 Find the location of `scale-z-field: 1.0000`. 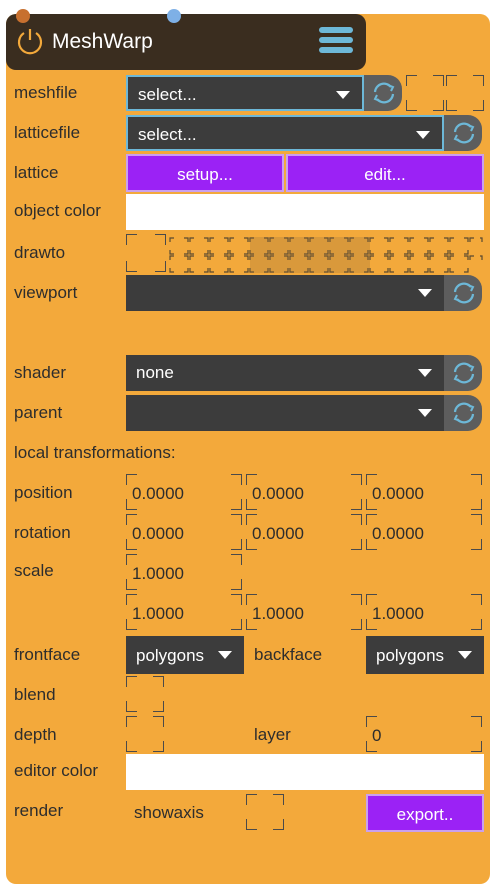

scale-z-field: 1.0000 is located at coordinates (424, 612).